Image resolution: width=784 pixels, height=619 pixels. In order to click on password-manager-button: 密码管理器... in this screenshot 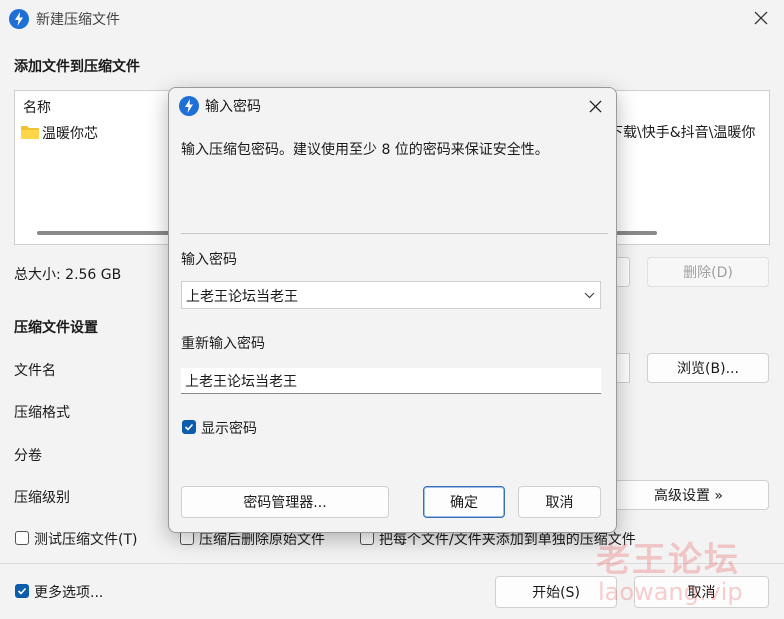, I will do `click(285, 502)`.